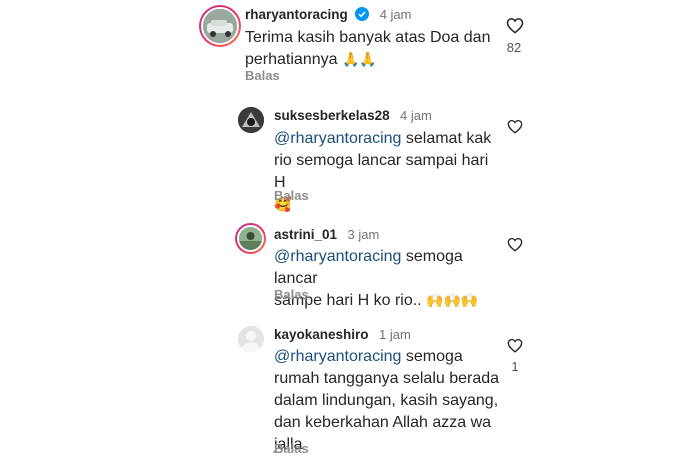 The width and height of the screenshot is (700, 465). What do you see at coordinates (515, 366) in the screenshot?
I see `like-count: 1` at bounding box center [515, 366].